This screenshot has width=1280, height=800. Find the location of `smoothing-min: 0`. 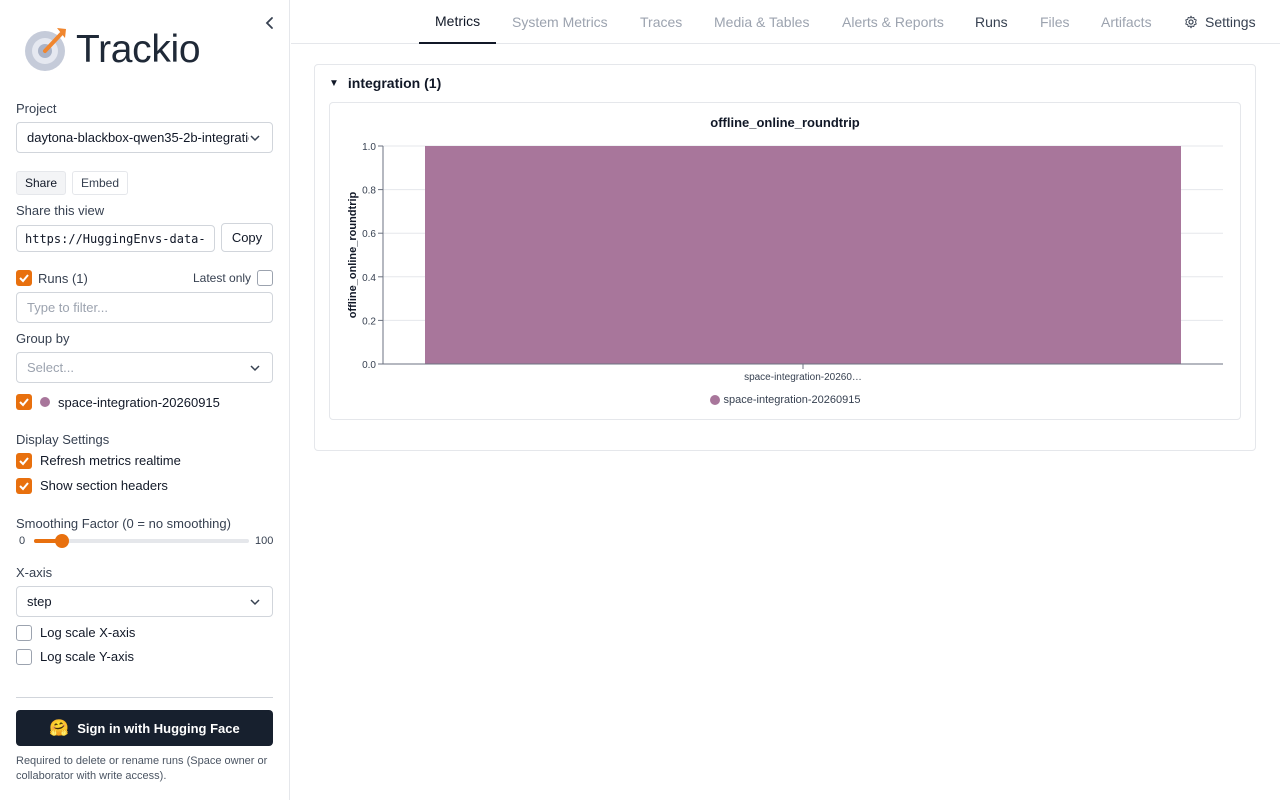

smoothing-min: 0 is located at coordinates (22, 541).